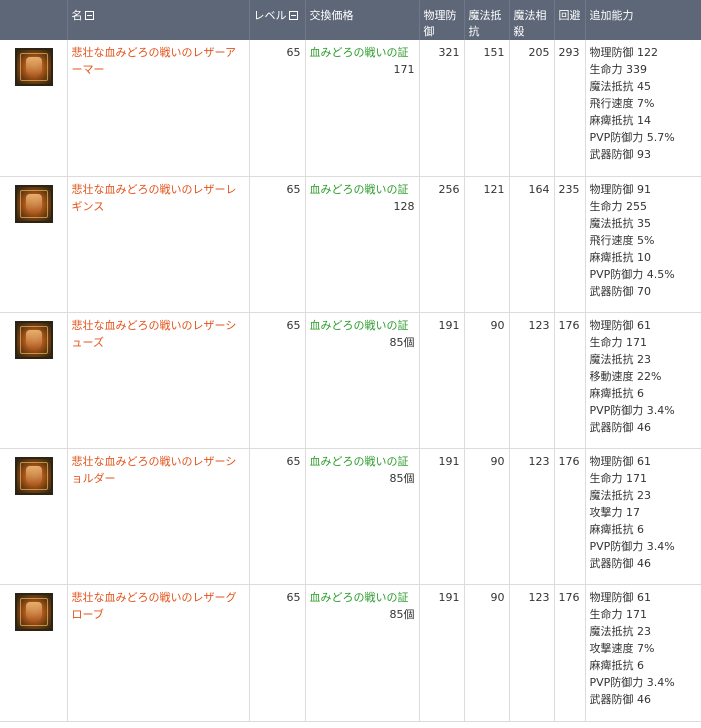 The image size is (701, 728). What do you see at coordinates (643, 154) in the screenshot?
I see `bonus-stat: 武器防御 93` at bounding box center [643, 154].